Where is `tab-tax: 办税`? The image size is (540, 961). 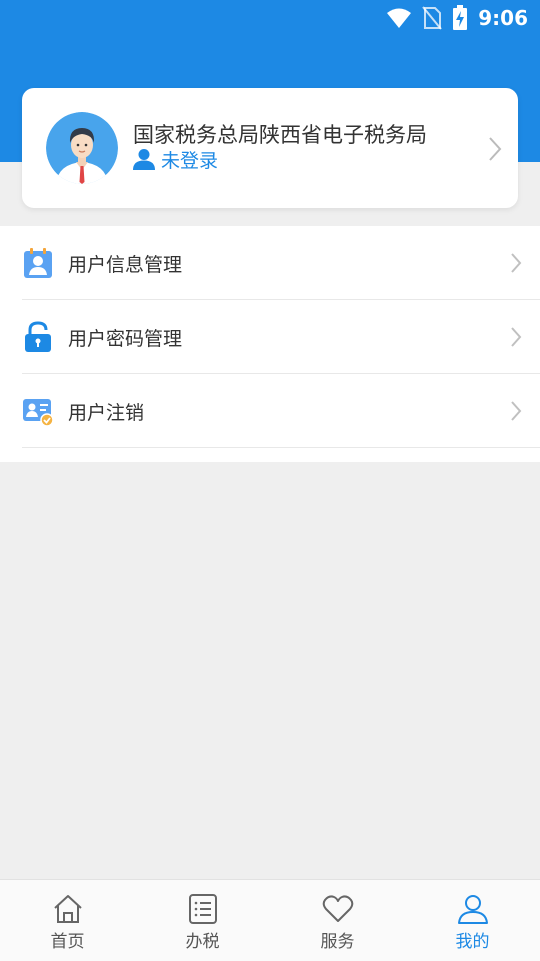
tab-tax: 办税 is located at coordinates (202, 920).